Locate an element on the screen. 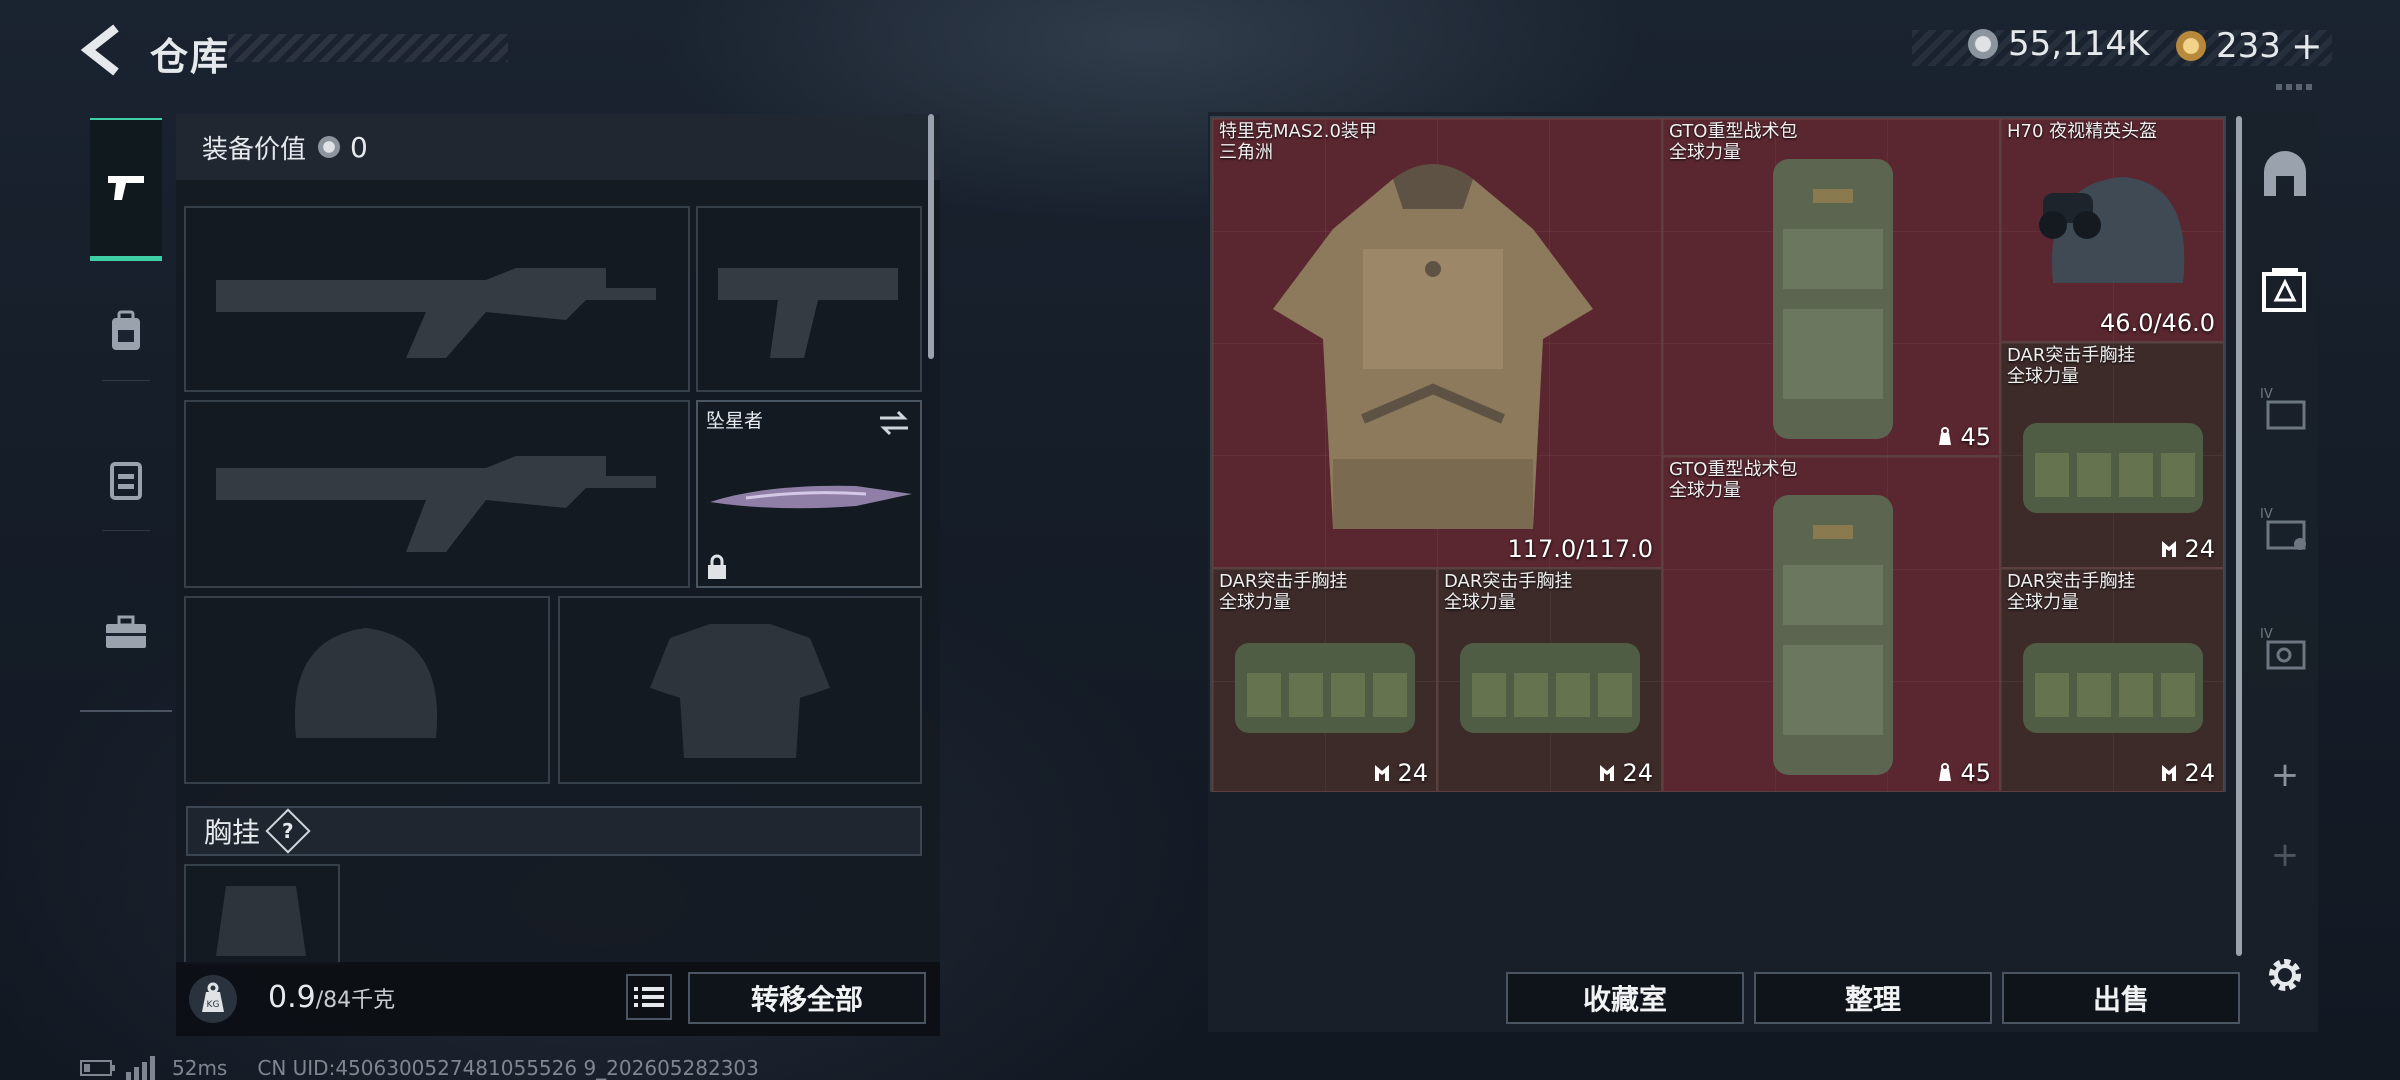 The image size is (2400, 1080). coin-amount: 55,114K is located at coordinates (2079, 44).